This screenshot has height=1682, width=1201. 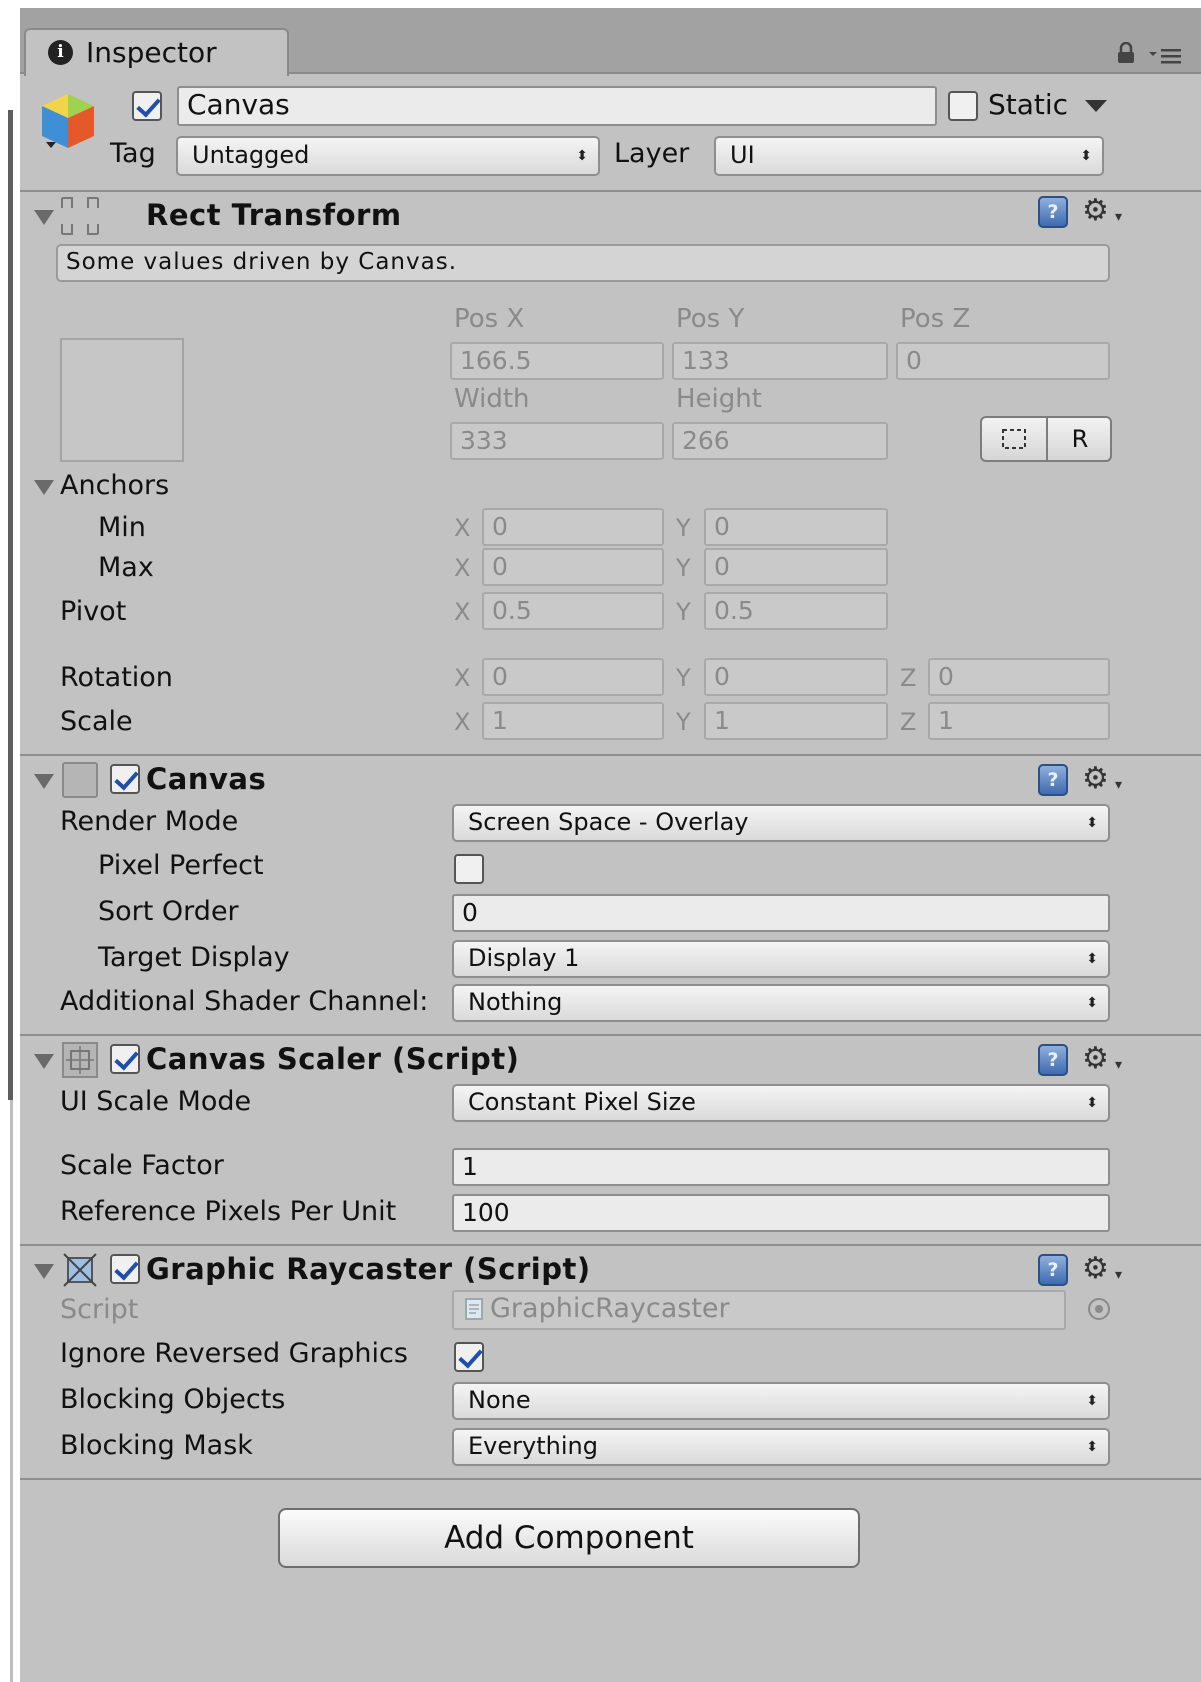 What do you see at coordinates (44, 487) in the screenshot?
I see `anchors-foldout` at bounding box center [44, 487].